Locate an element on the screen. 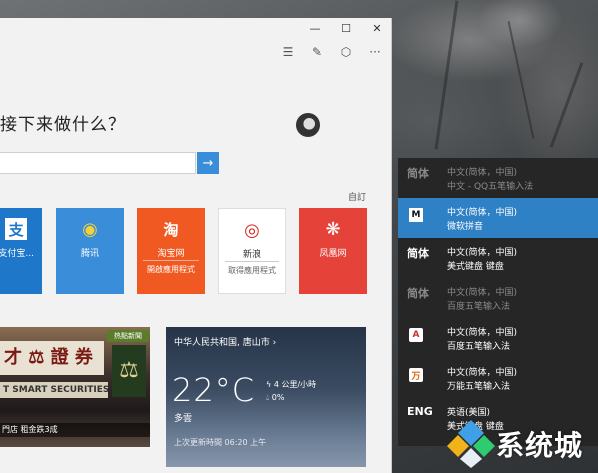 This screenshot has width=598, height=473. close-button: ✕ is located at coordinates (376, 28).